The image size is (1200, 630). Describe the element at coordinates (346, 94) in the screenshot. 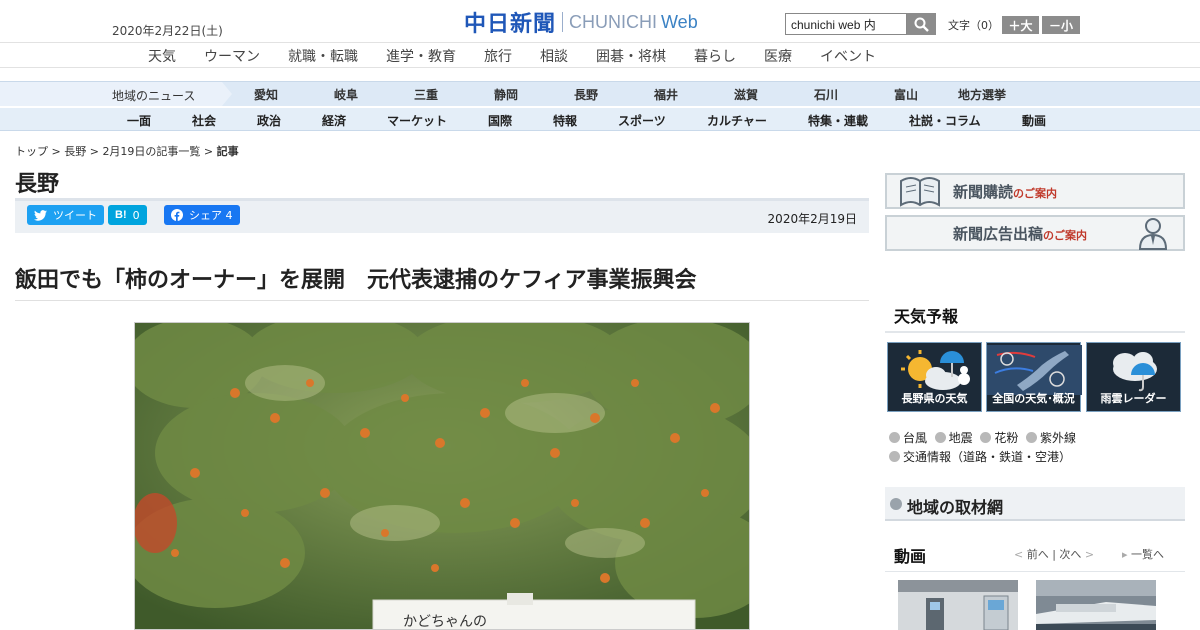

I see `region-gifu: 岐阜` at that location.